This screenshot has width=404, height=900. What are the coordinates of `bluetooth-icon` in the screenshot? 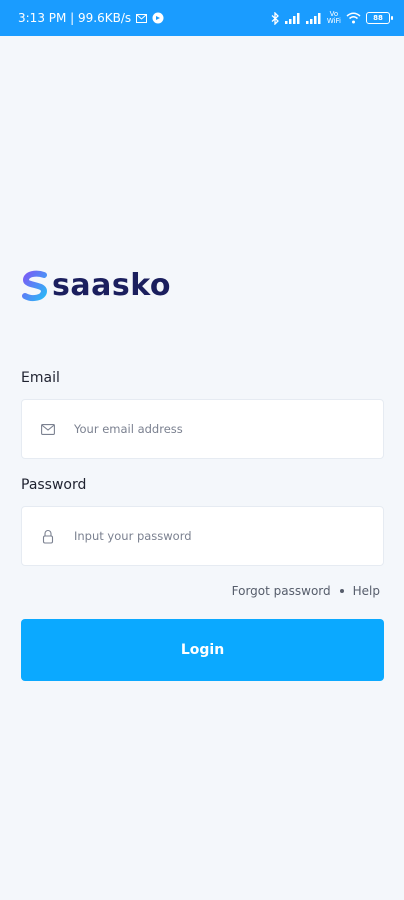 It's located at (275, 18).